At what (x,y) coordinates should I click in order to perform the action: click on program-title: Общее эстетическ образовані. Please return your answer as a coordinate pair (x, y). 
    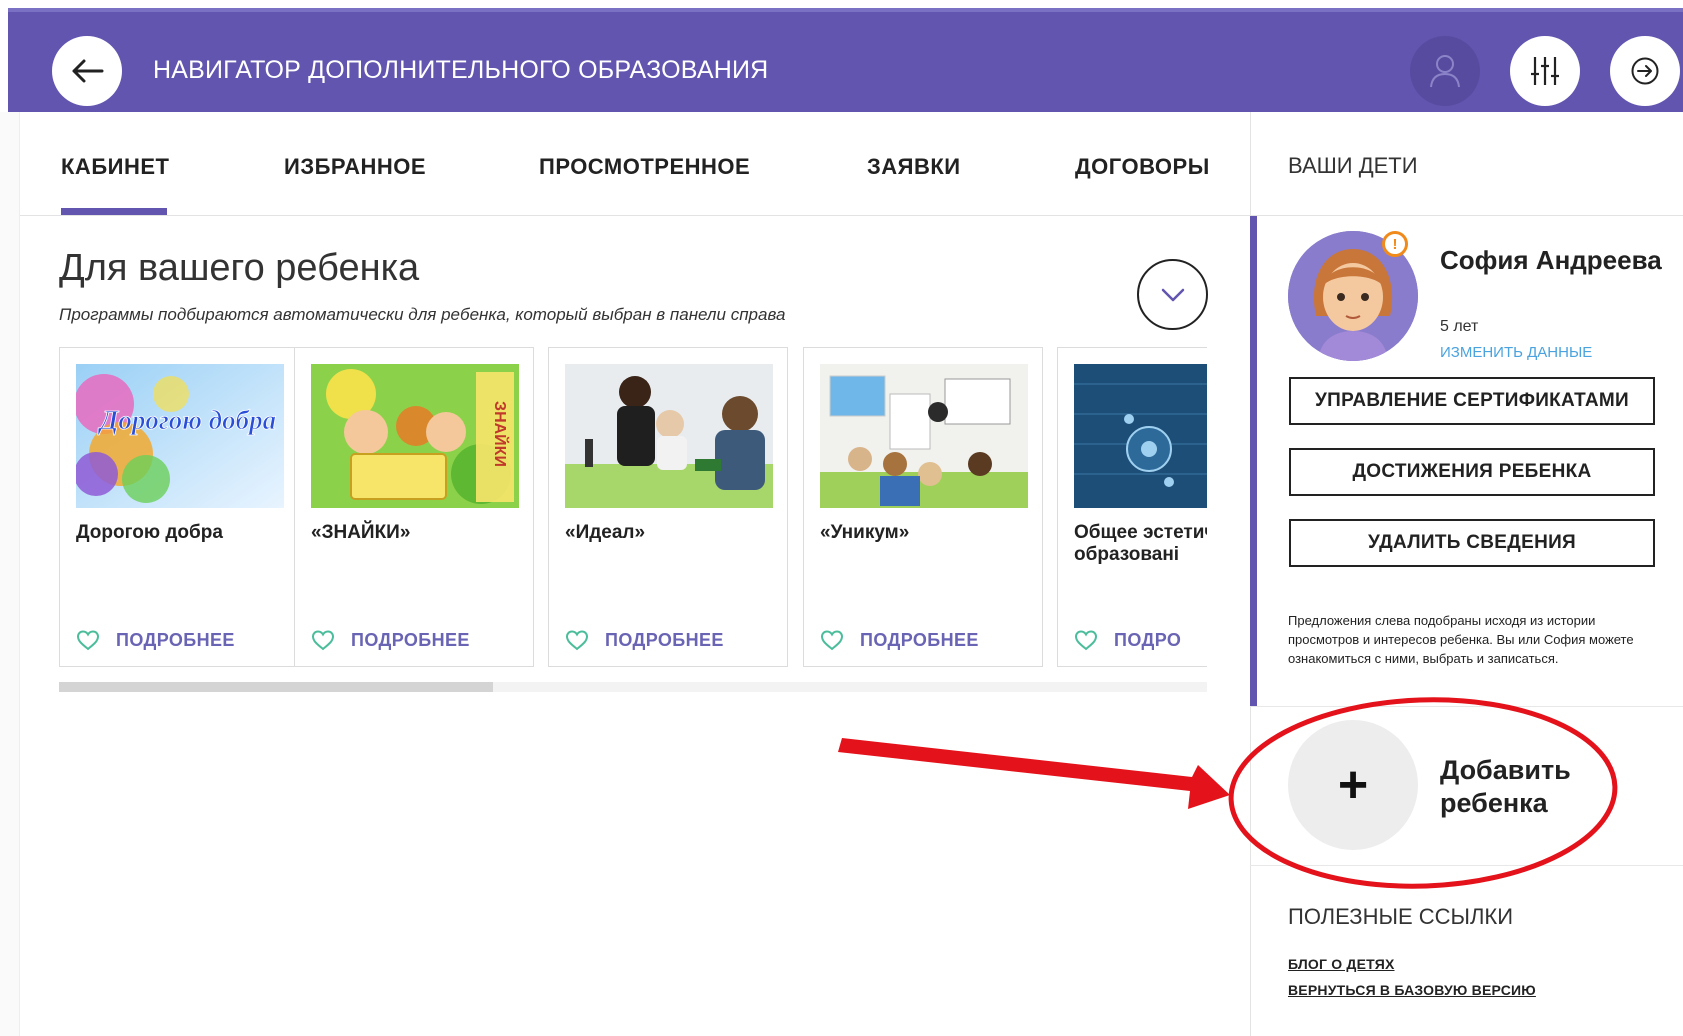
    Looking at the image, I should click on (1140, 543).